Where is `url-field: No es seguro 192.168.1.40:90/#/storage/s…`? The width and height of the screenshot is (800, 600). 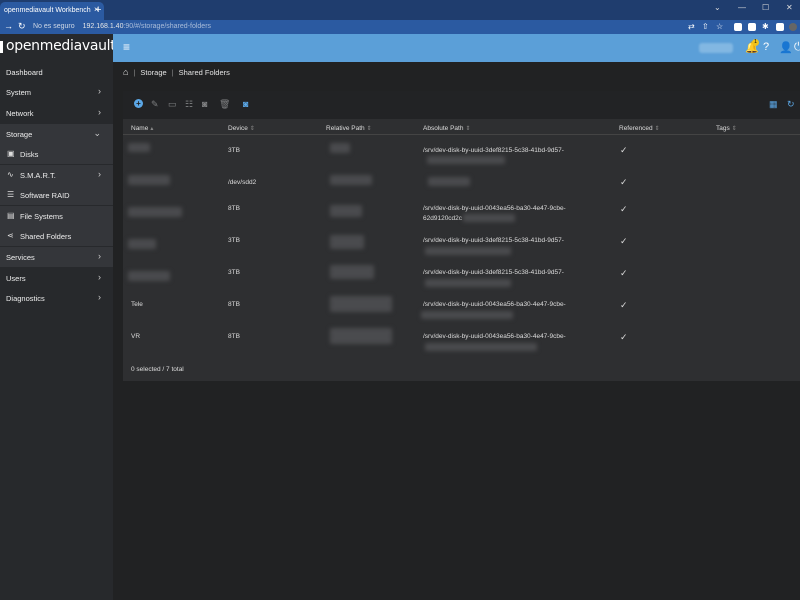 url-field: No es seguro 192.168.1.40:90/#/storage/s… is located at coordinates (353, 27).